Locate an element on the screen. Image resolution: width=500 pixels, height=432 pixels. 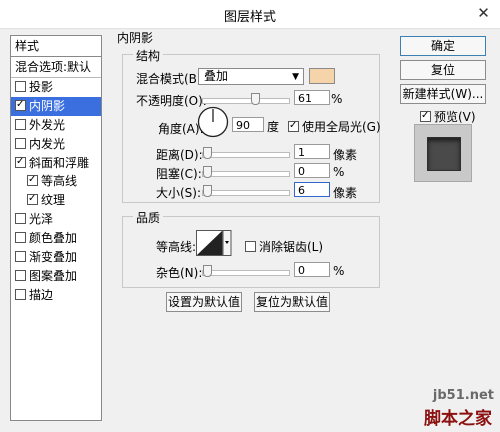
preview-option: 预览(V) is located at coordinates (448, 116).